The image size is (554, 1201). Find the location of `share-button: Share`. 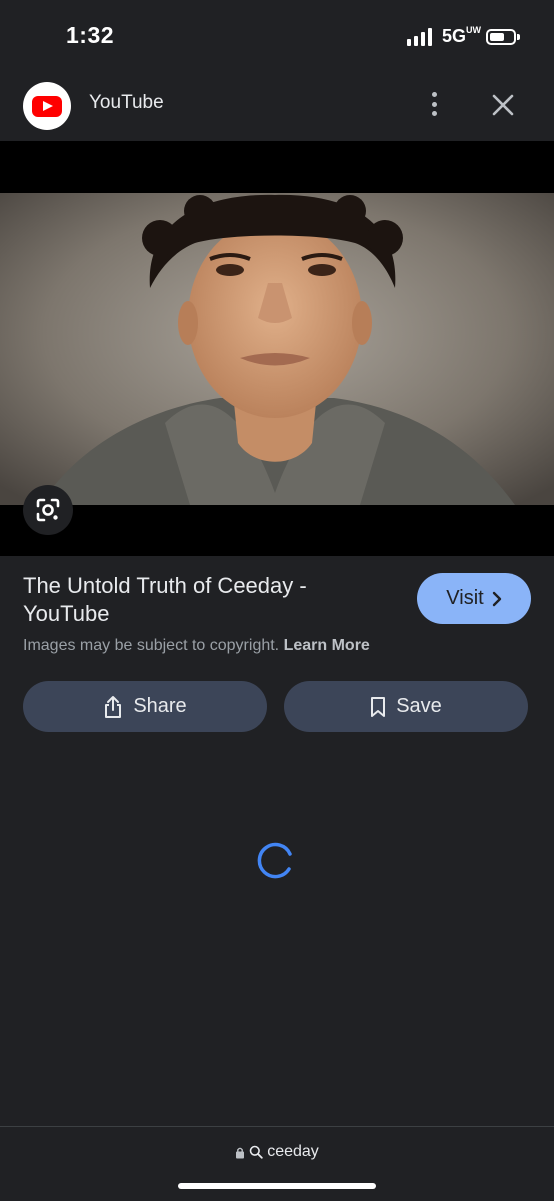

share-button: Share is located at coordinates (145, 706).